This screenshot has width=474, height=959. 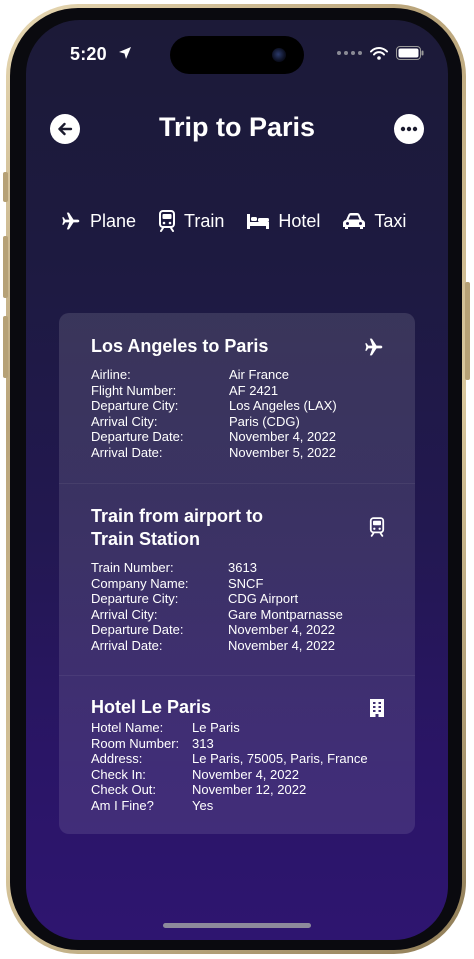 I want to click on detail-row: Arrival Date: November 5, 2022, so click(x=214, y=453).